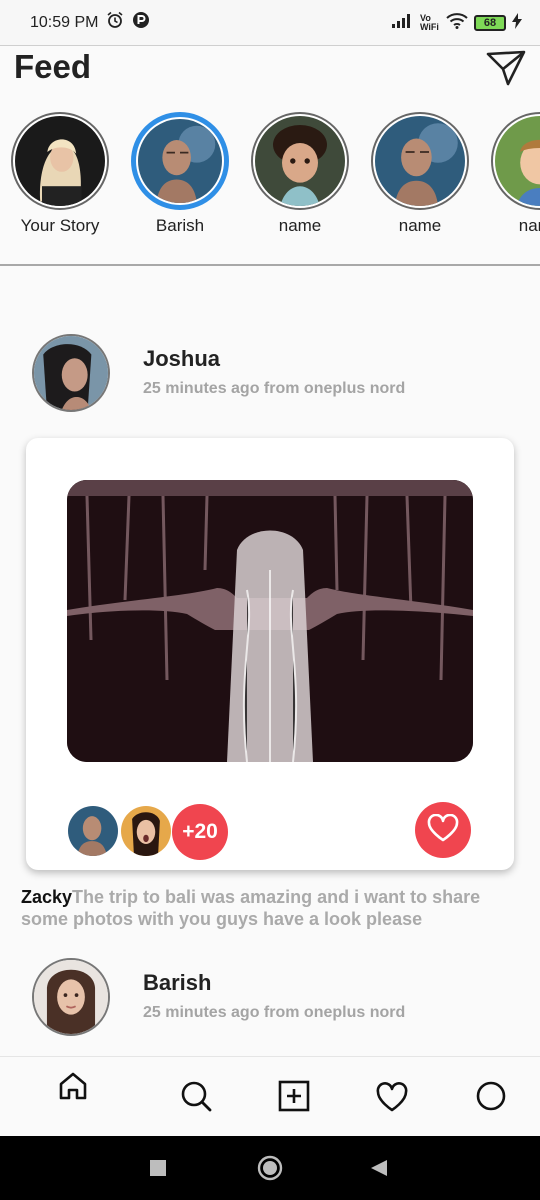  Describe the element at coordinates (429, 22) in the screenshot. I see `vowifi-label: Vo WiFi` at that location.